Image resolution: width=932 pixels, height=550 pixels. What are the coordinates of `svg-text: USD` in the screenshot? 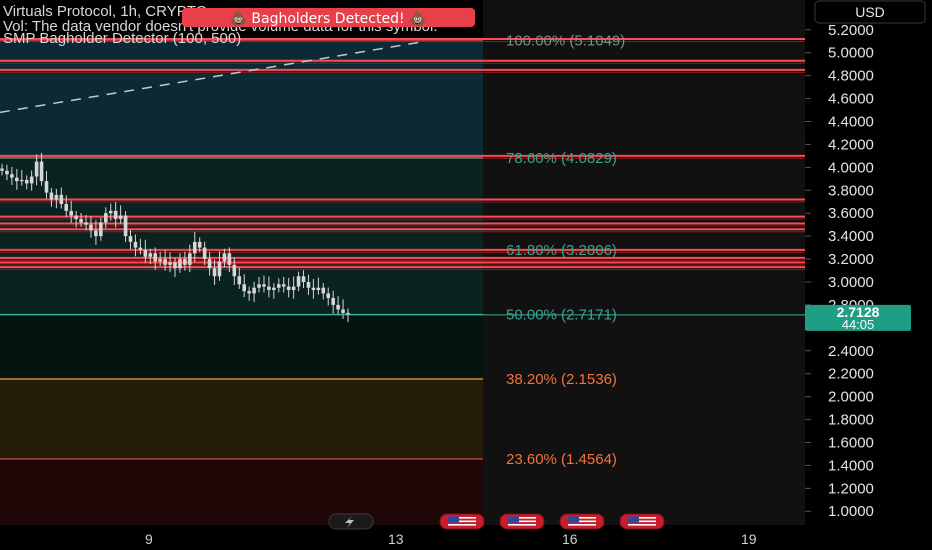 It's located at (870, 12).